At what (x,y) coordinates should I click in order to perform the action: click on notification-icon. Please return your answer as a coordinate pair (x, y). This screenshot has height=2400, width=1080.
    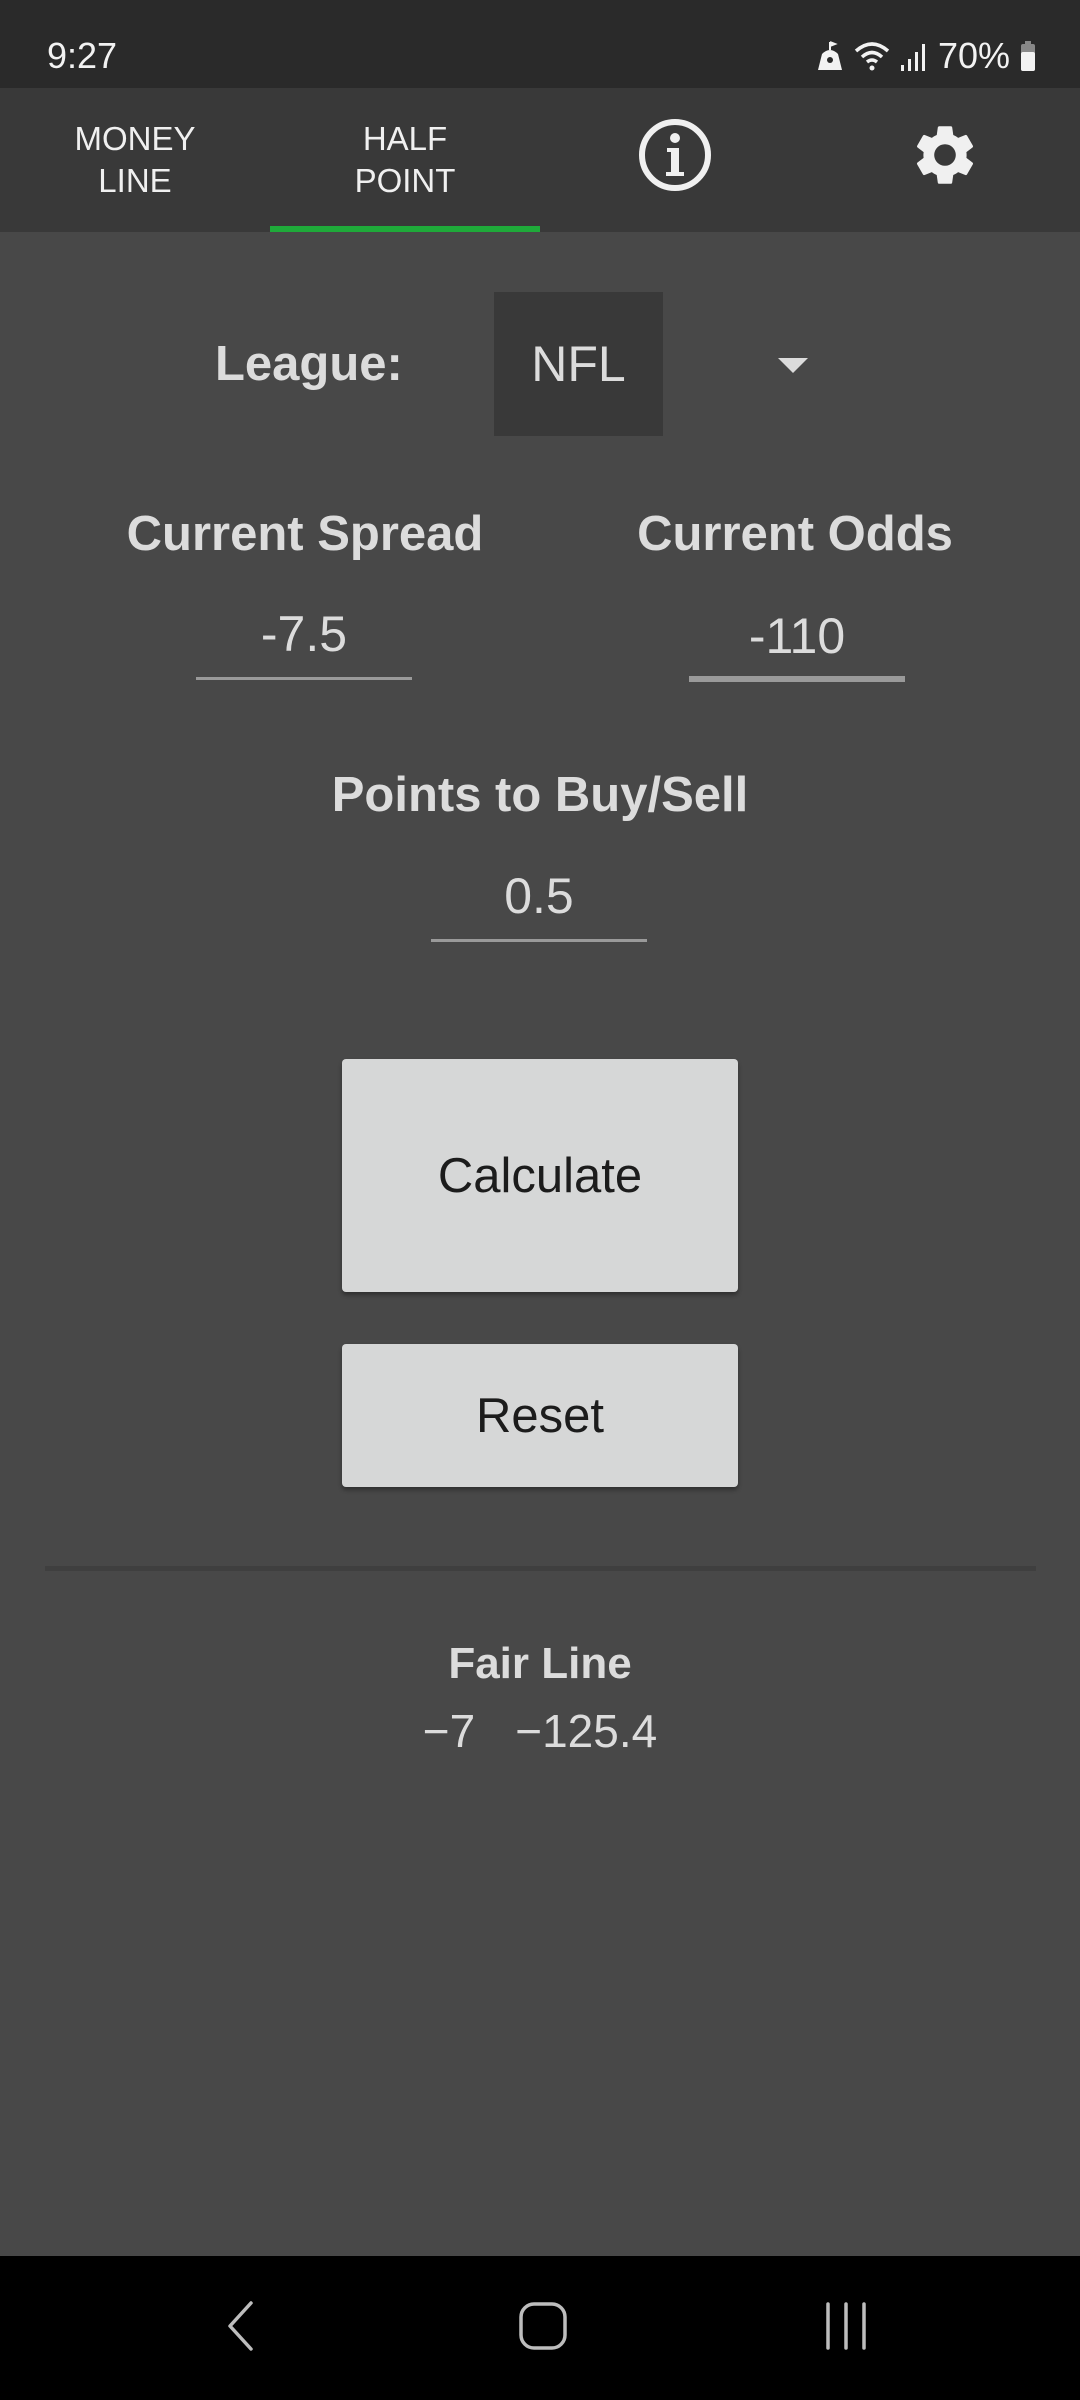
    Looking at the image, I should click on (830, 56).